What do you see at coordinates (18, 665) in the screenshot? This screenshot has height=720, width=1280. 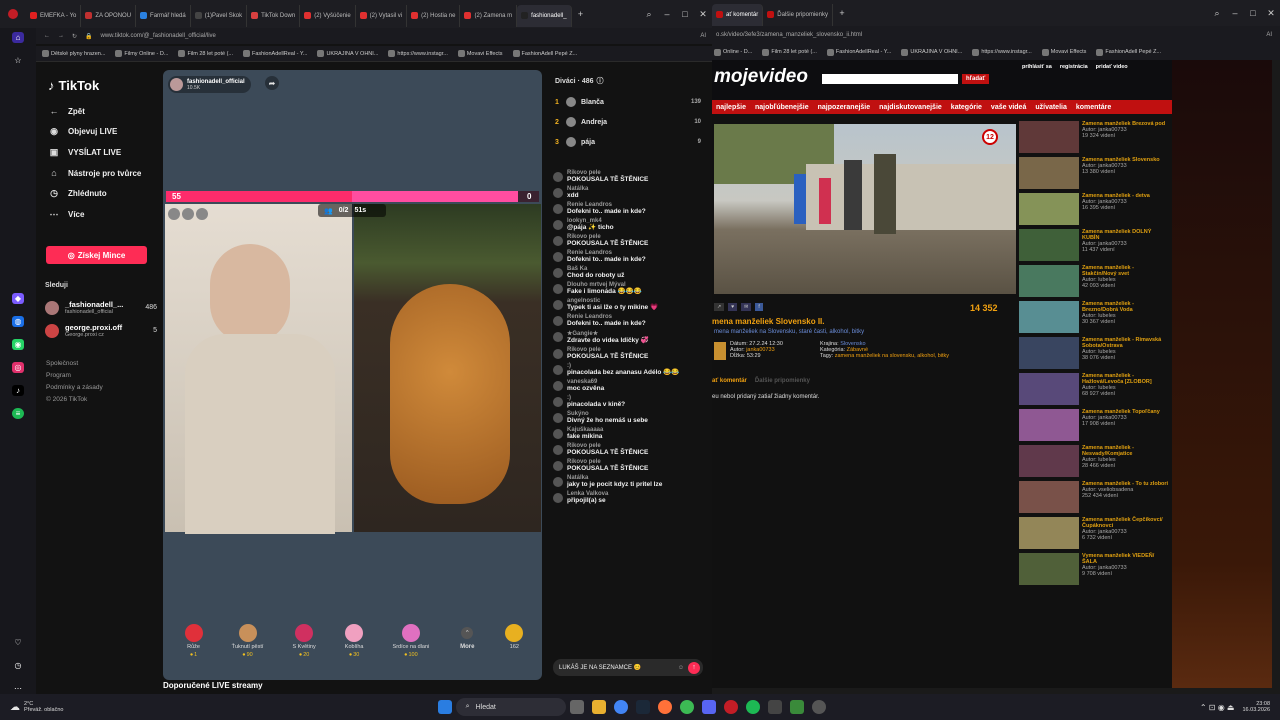 I see `history-icon: ◷` at bounding box center [18, 665].